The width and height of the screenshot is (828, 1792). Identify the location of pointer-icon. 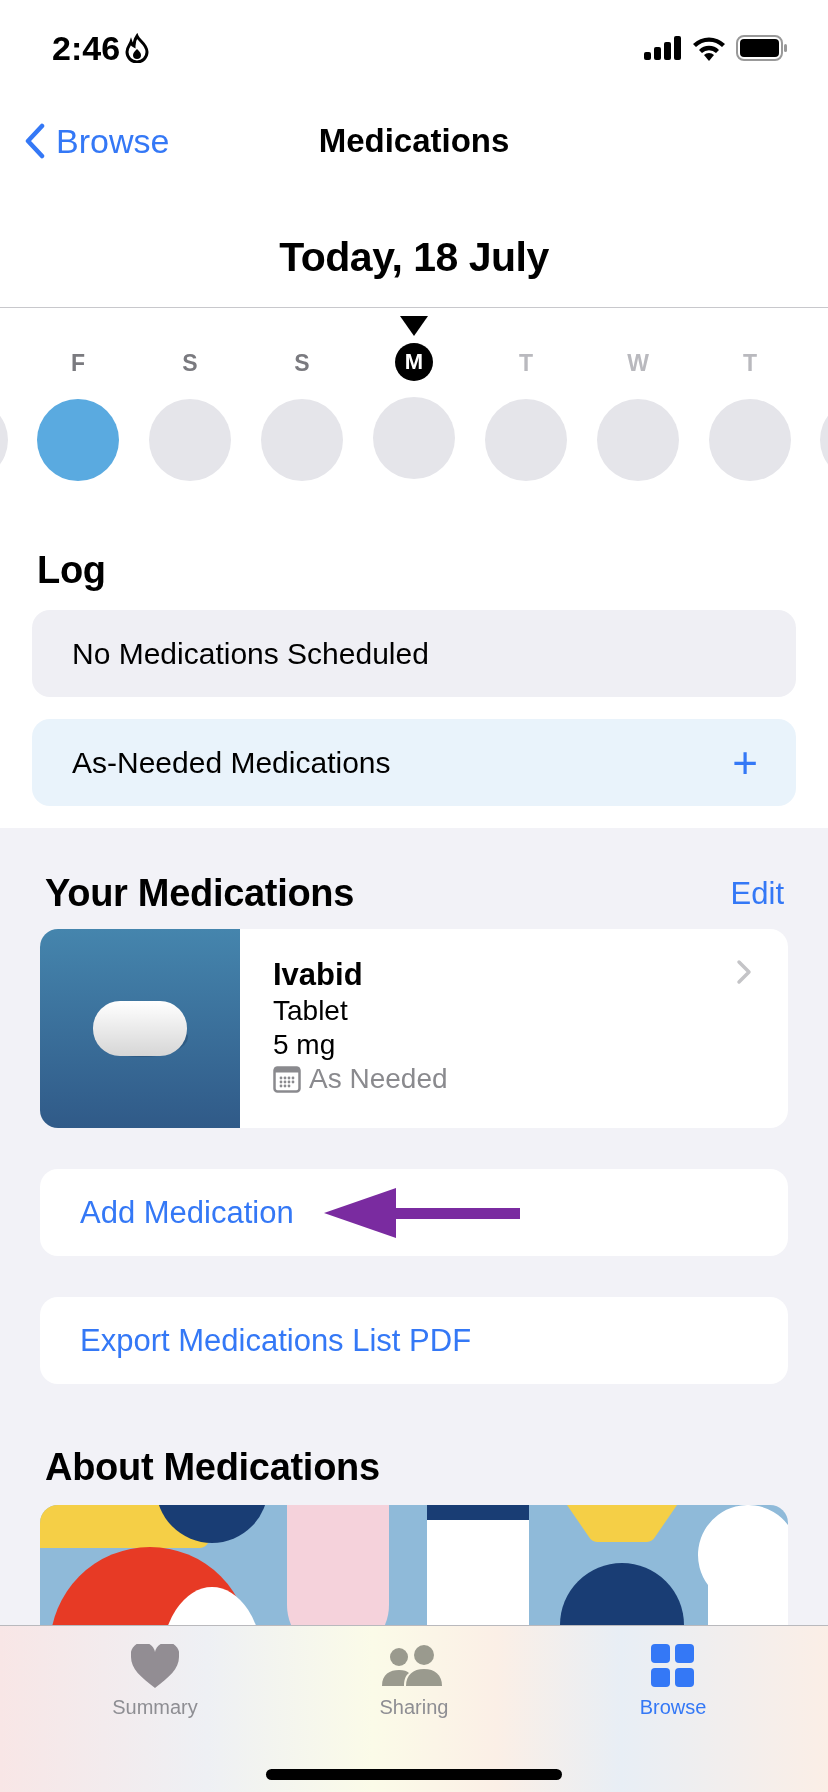
(414, 326).